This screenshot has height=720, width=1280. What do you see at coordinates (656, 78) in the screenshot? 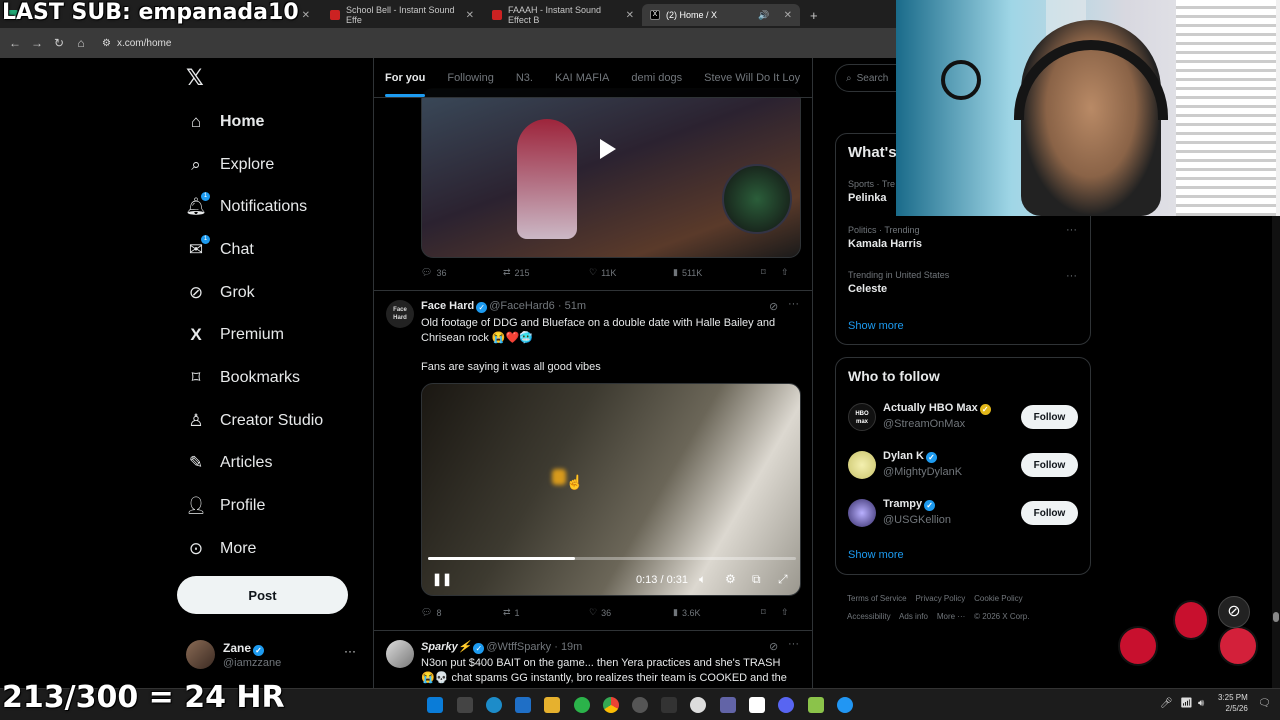
I see `tab-demi-dogs: demi dogs` at bounding box center [656, 78].